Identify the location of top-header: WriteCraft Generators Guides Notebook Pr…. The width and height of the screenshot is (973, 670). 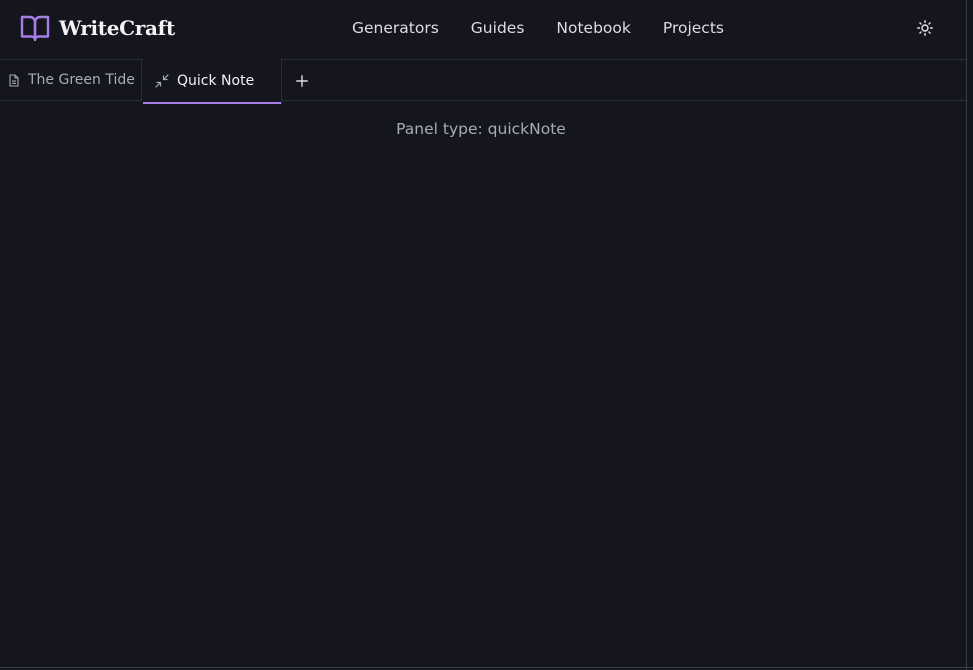
(483, 30).